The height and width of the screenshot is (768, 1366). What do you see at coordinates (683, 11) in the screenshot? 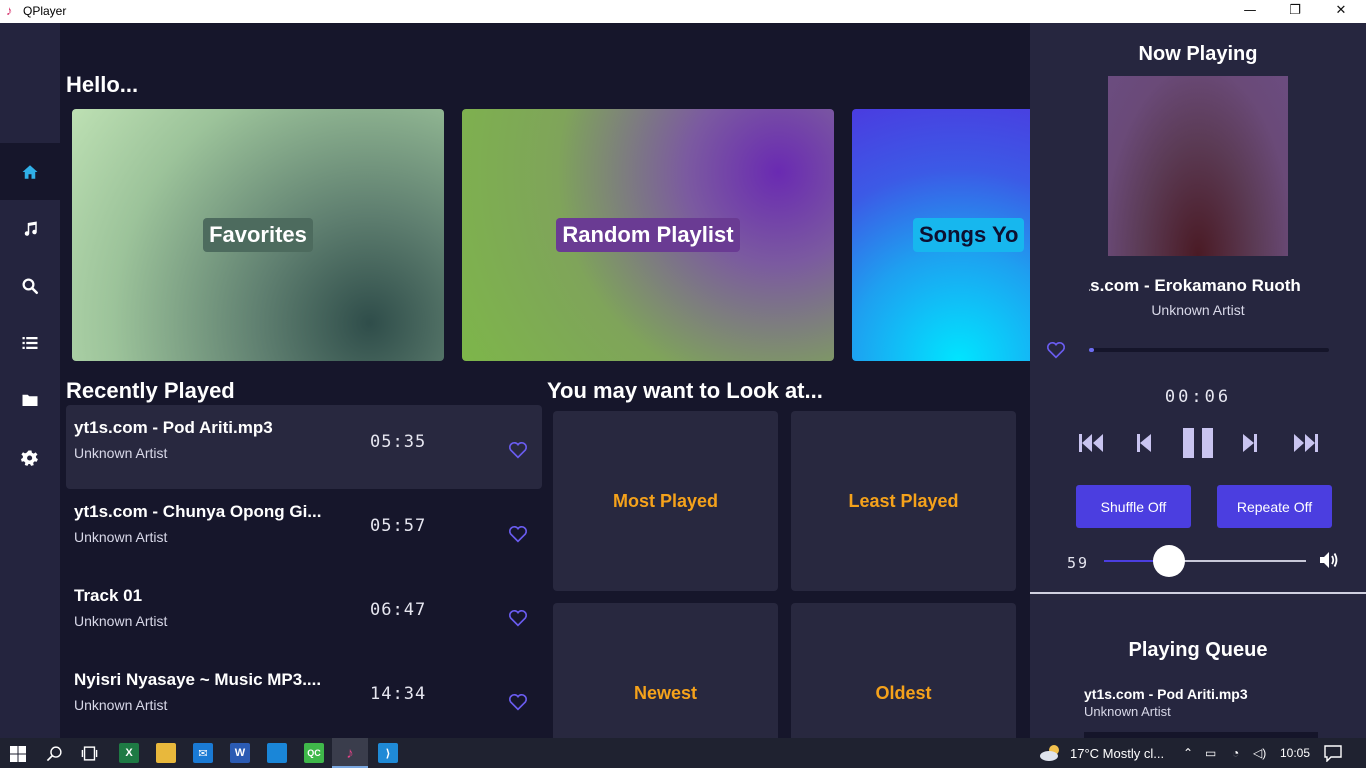
I see `title-bar: ♪ QPlayer — ❐ ✕` at bounding box center [683, 11].